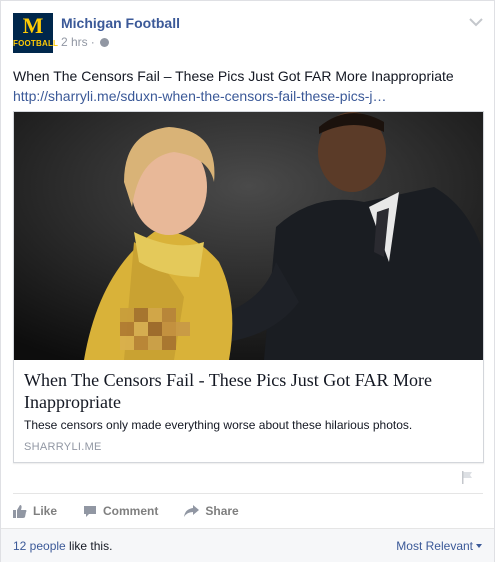  What do you see at coordinates (467, 477) in the screenshot?
I see `flag-icon` at bounding box center [467, 477].